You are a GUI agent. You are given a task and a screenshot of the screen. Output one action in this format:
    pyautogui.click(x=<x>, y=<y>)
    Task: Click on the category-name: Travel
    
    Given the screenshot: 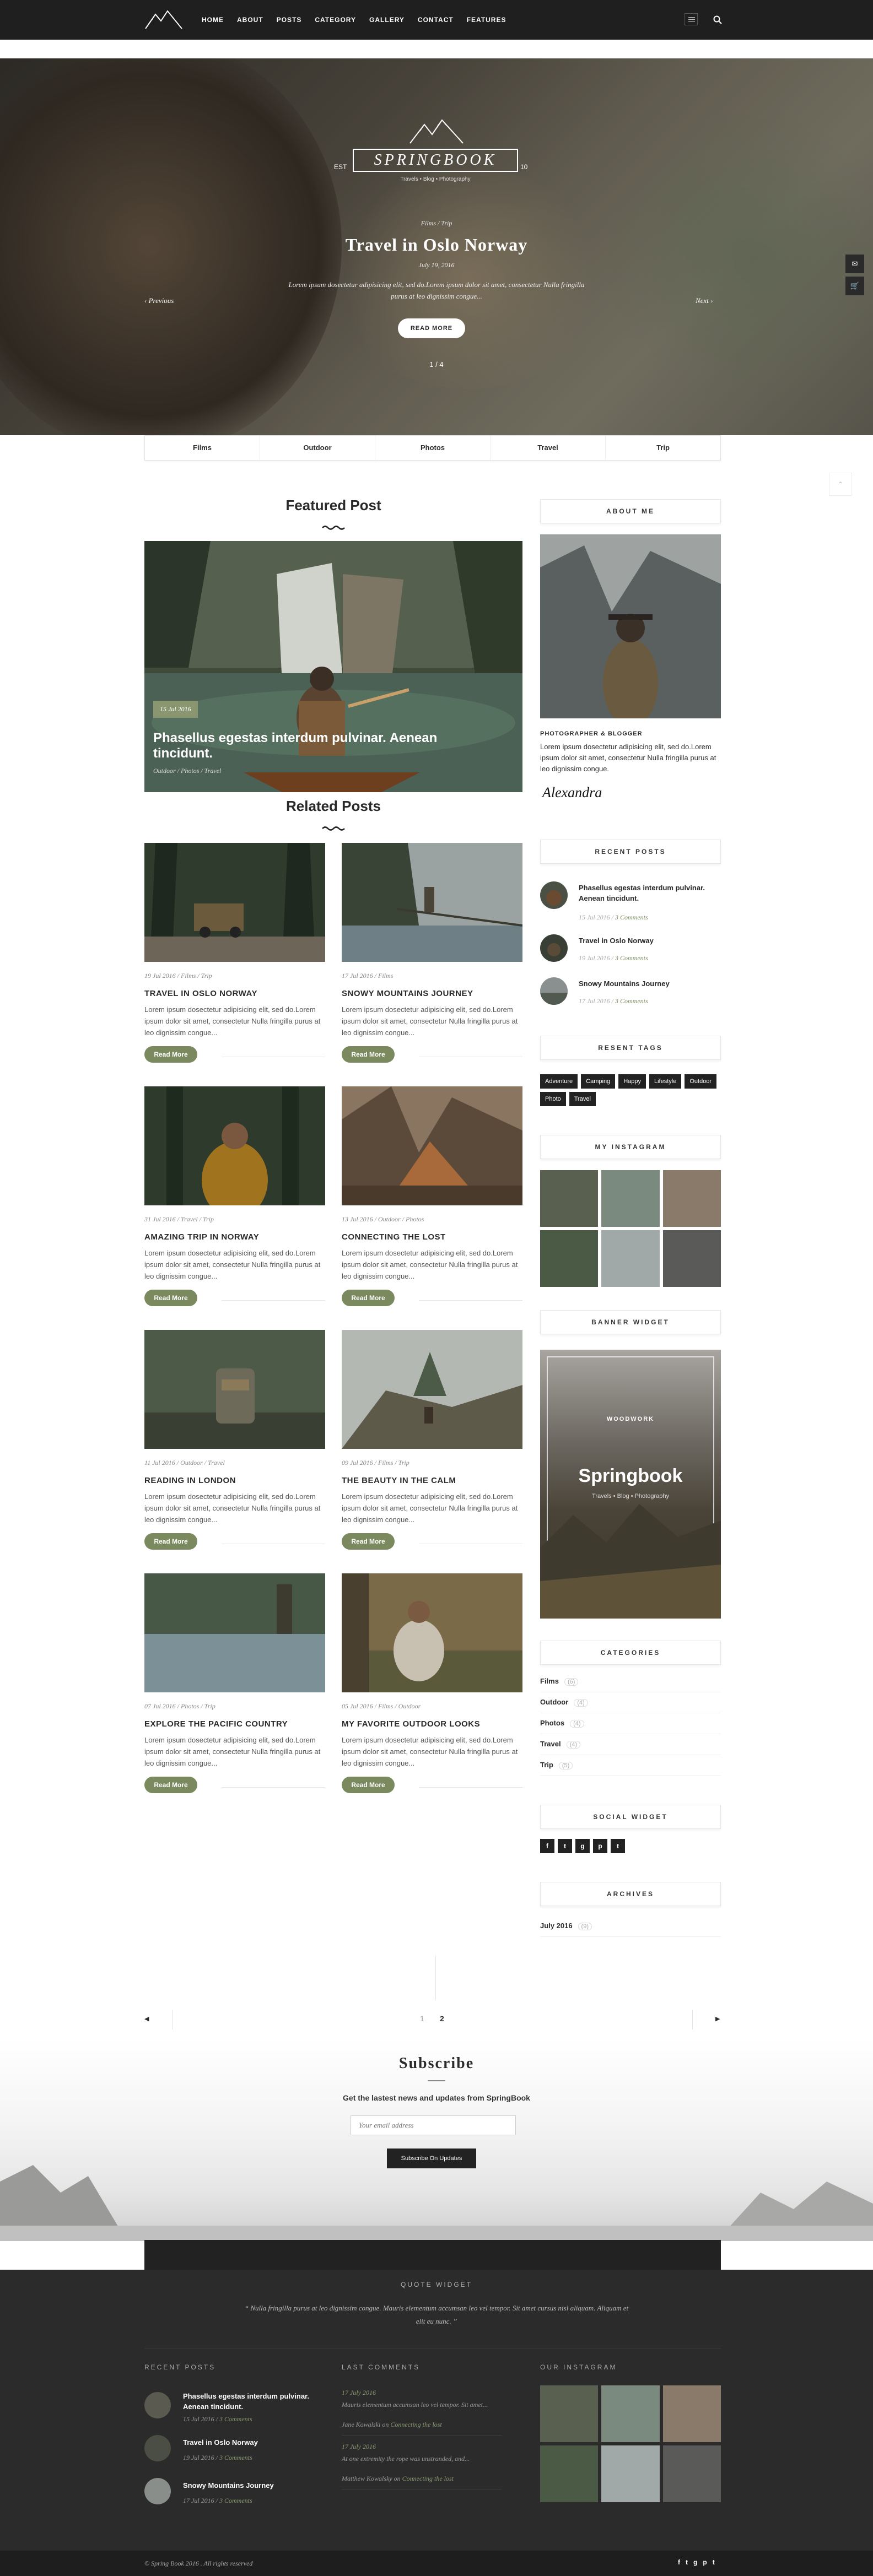 What is the action you would take?
    pyautogui.click(x=550, y=1744)
    